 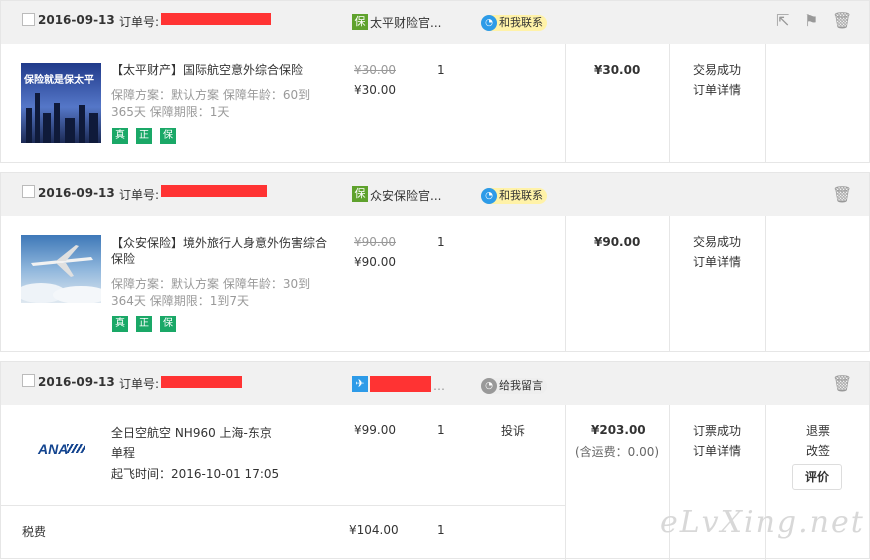 I want to click on review-button: 评价, so click(x=817, y=477).